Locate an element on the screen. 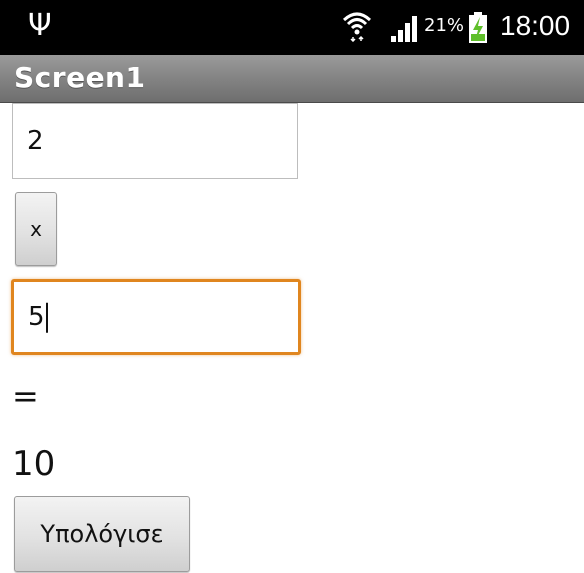  second-number-text: 5 is located at coordinates (36, 316).